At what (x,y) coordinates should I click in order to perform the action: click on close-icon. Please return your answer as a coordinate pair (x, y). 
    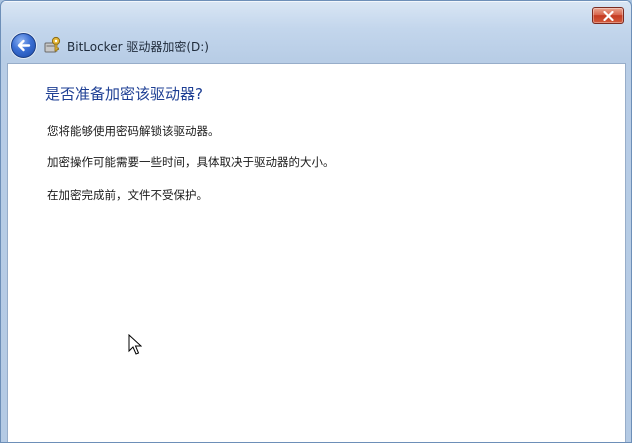
    Looking at the image, I should click on (608, 16).